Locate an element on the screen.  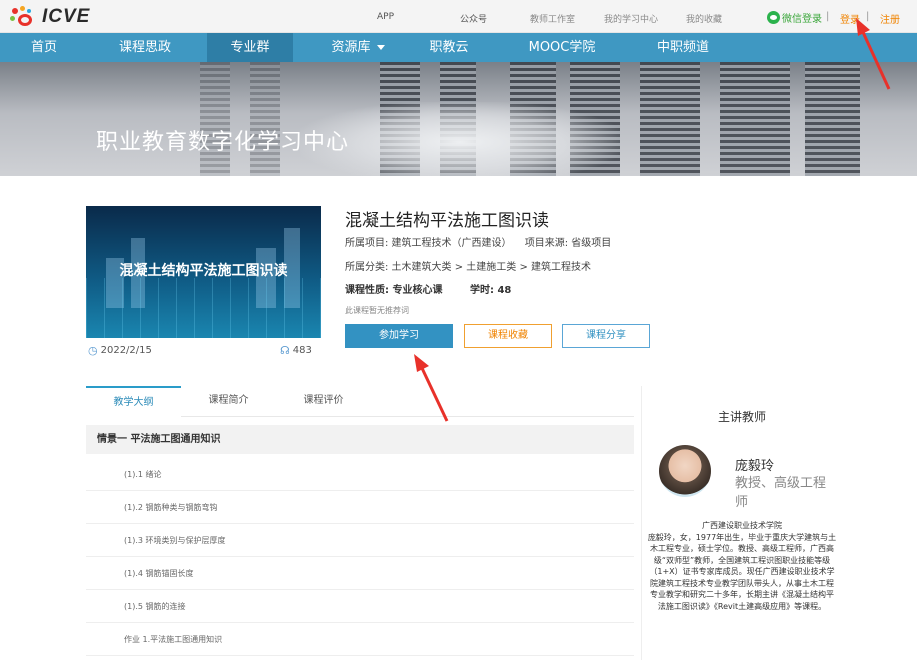
wechat-login-label: 微信登录 is located at coordinates (802, 19).